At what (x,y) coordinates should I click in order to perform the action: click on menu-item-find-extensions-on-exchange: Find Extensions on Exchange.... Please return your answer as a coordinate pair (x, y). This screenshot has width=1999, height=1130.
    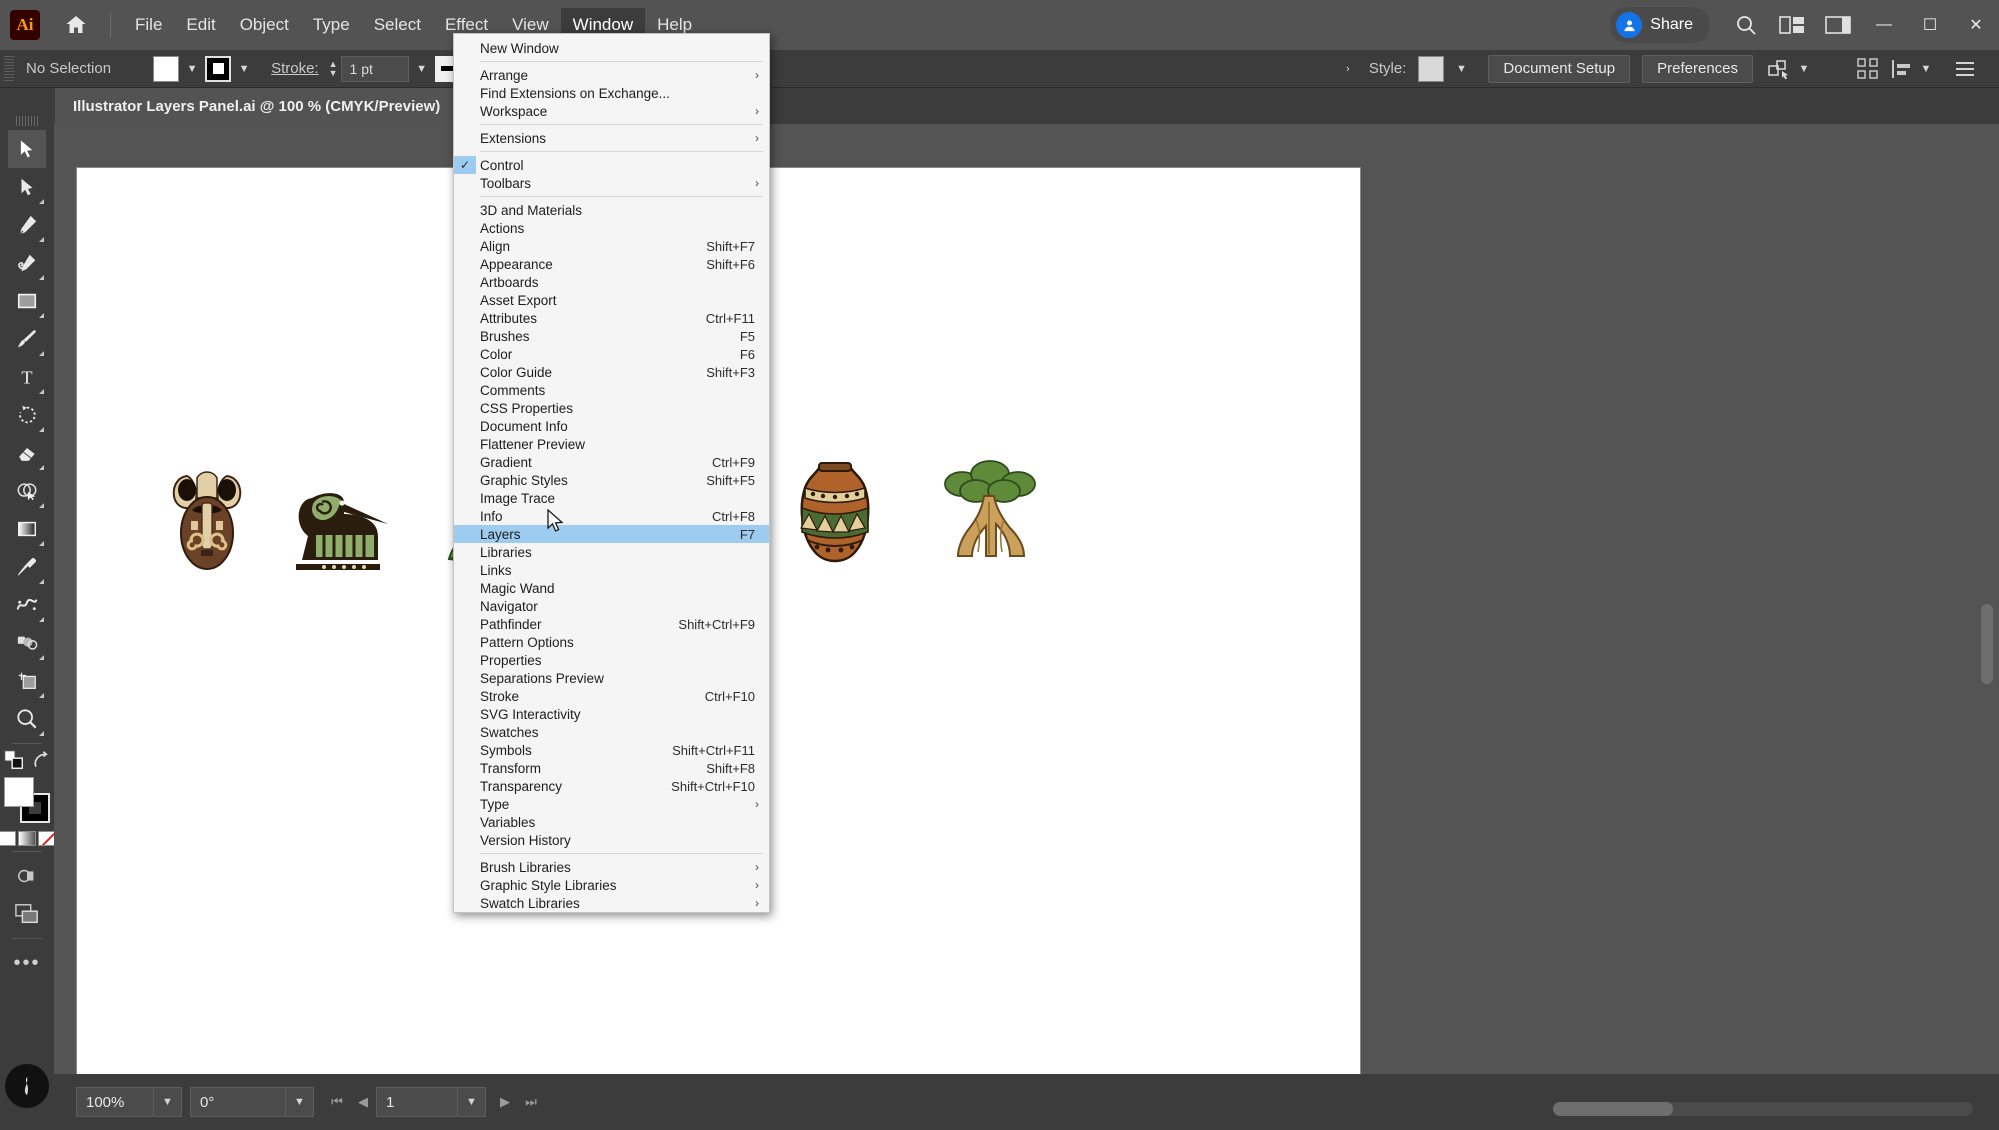
    Looking at the image, I should click on (611, 93).